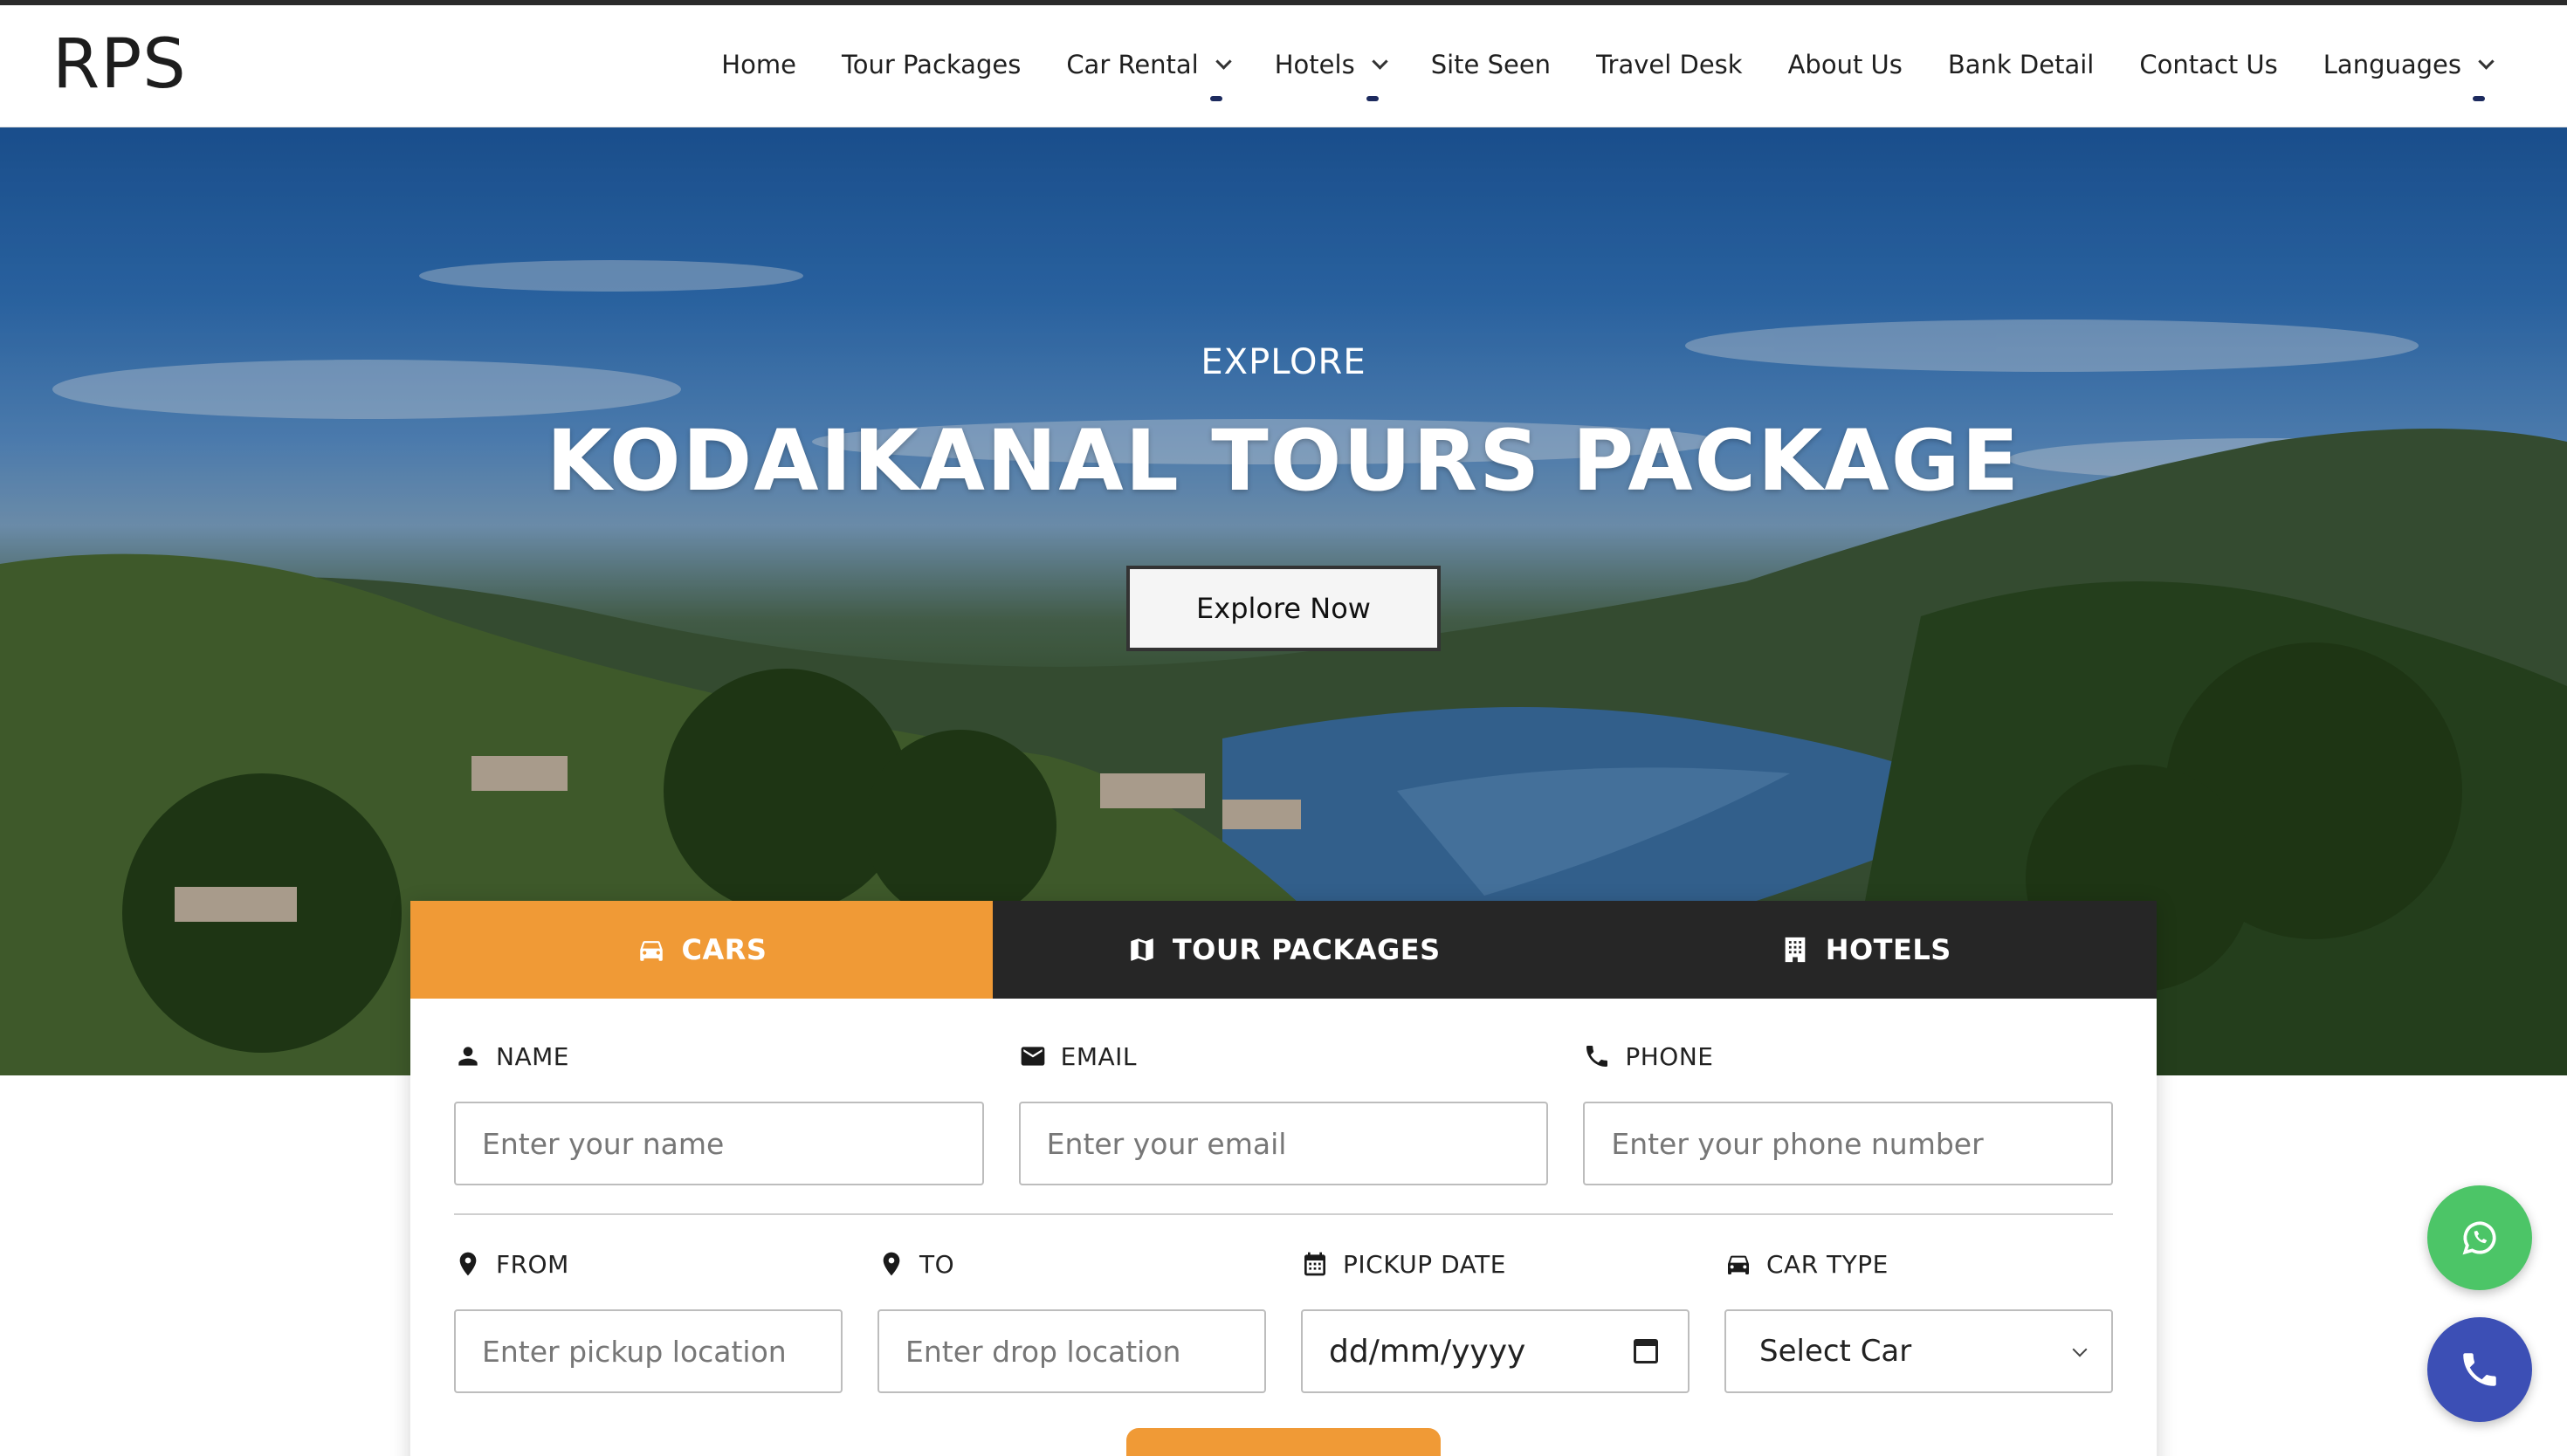 This screenshot has height=1456, width=2567. What do you see at coordinates (1284, 1056) in the screenshot?
I see `email-label: EMAIL` at bounding box center [1284, 1056].